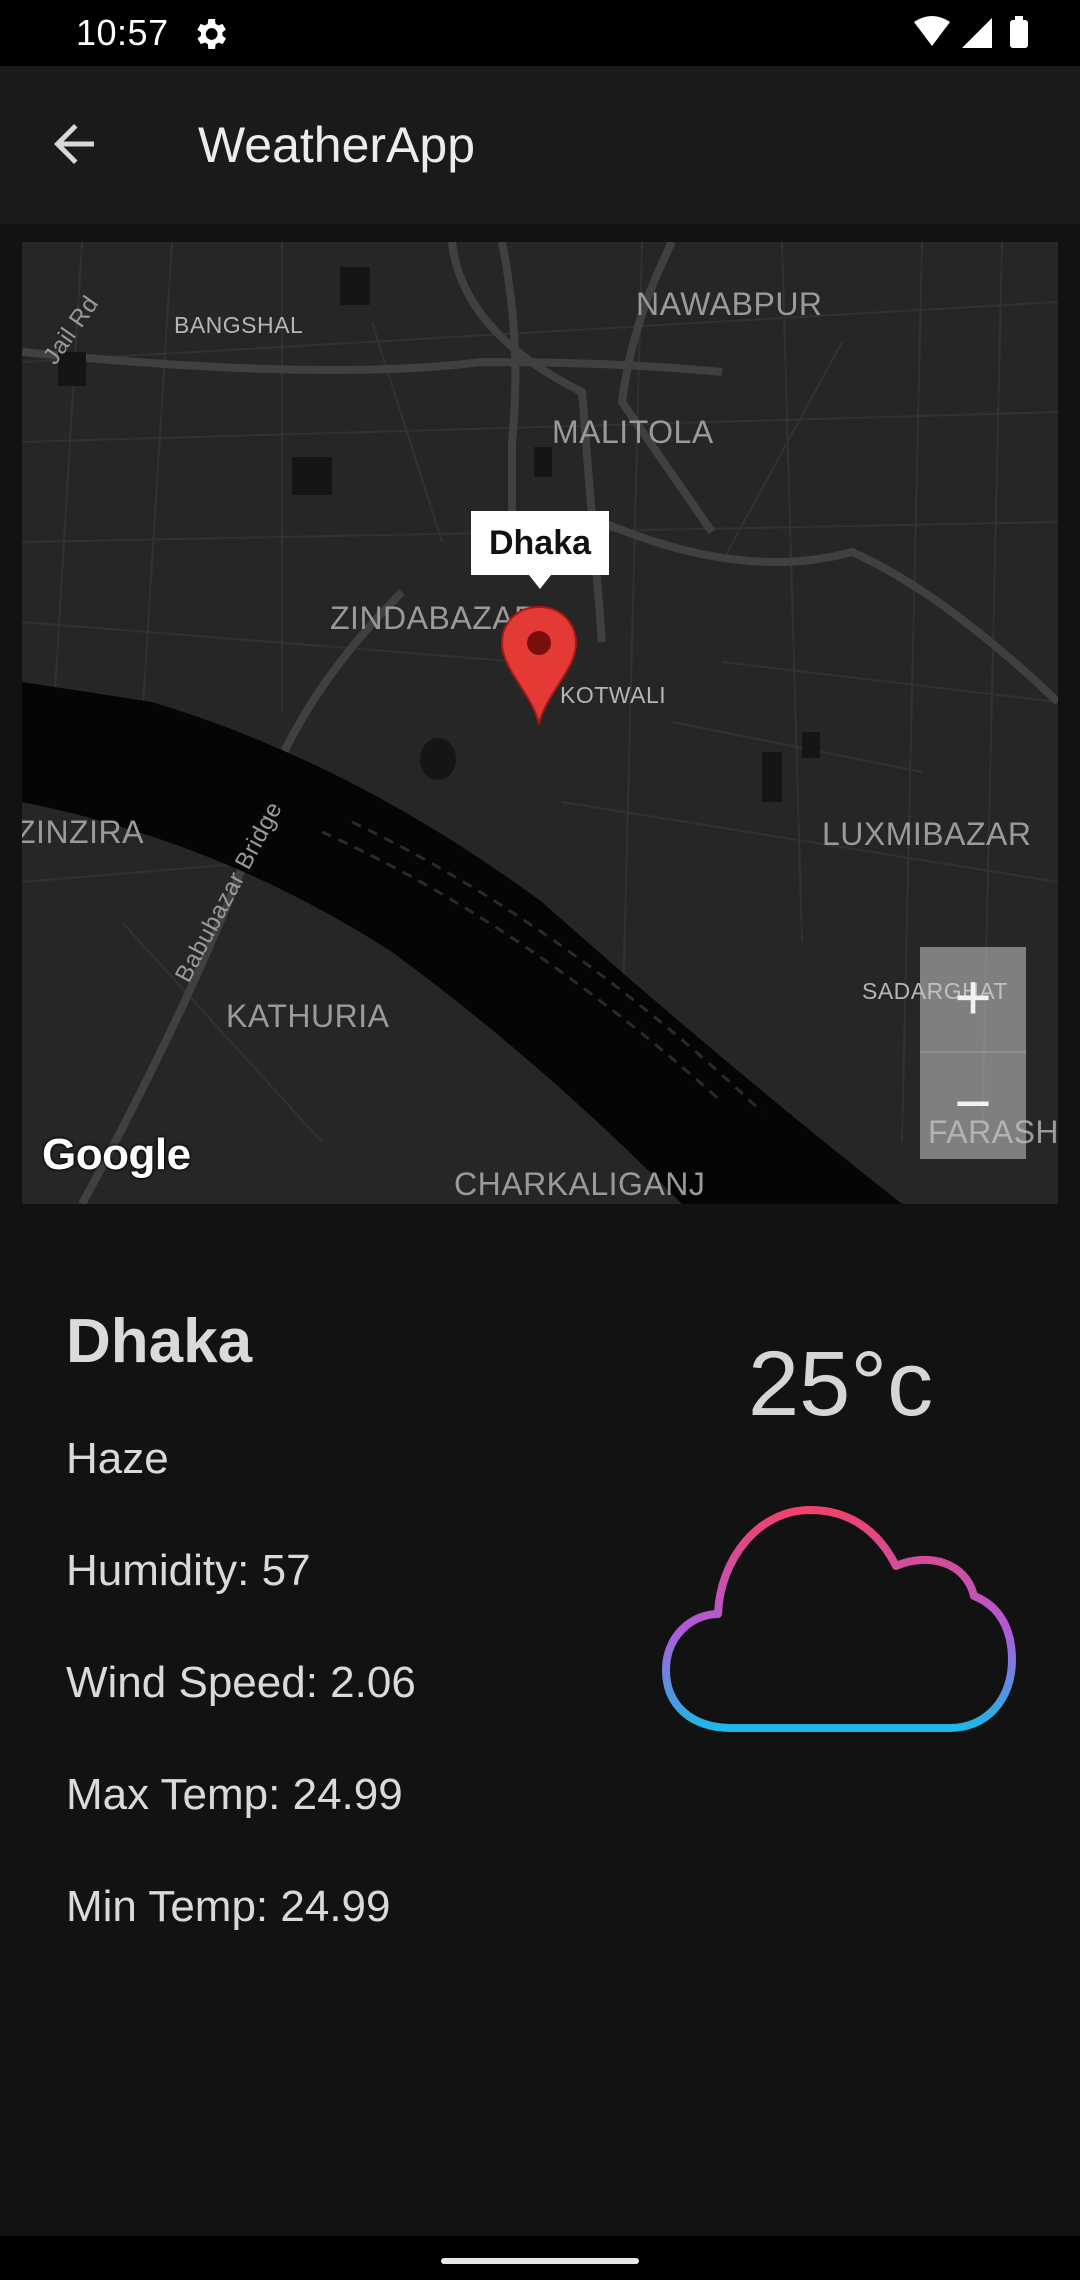  Describe the element at coordinates (308, 1016) in the screenshot. I see `map-label-kathuria: KATHURIA` at that location.